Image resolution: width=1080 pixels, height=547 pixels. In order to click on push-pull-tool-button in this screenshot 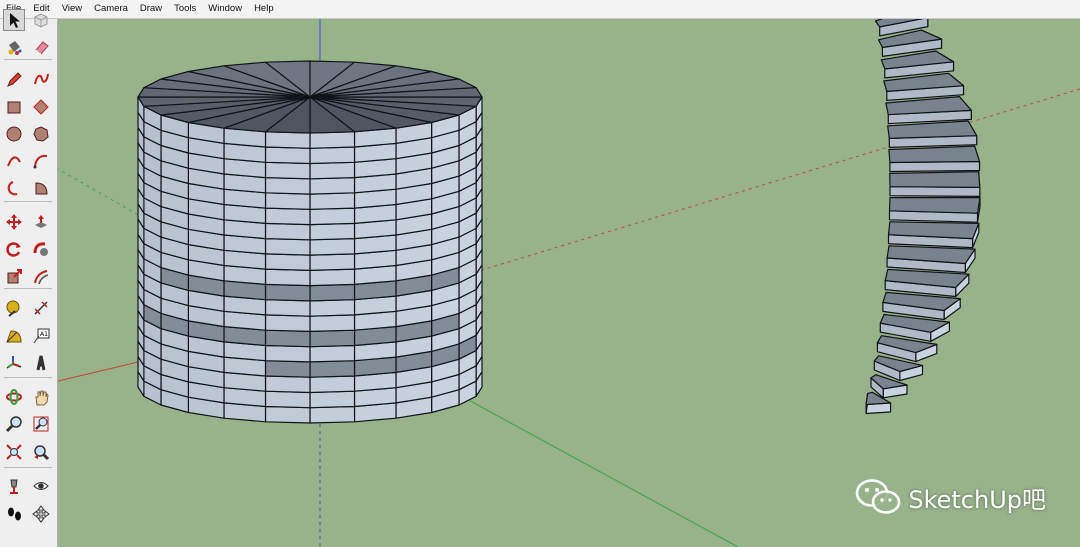, I will do `click(41, 222)`.